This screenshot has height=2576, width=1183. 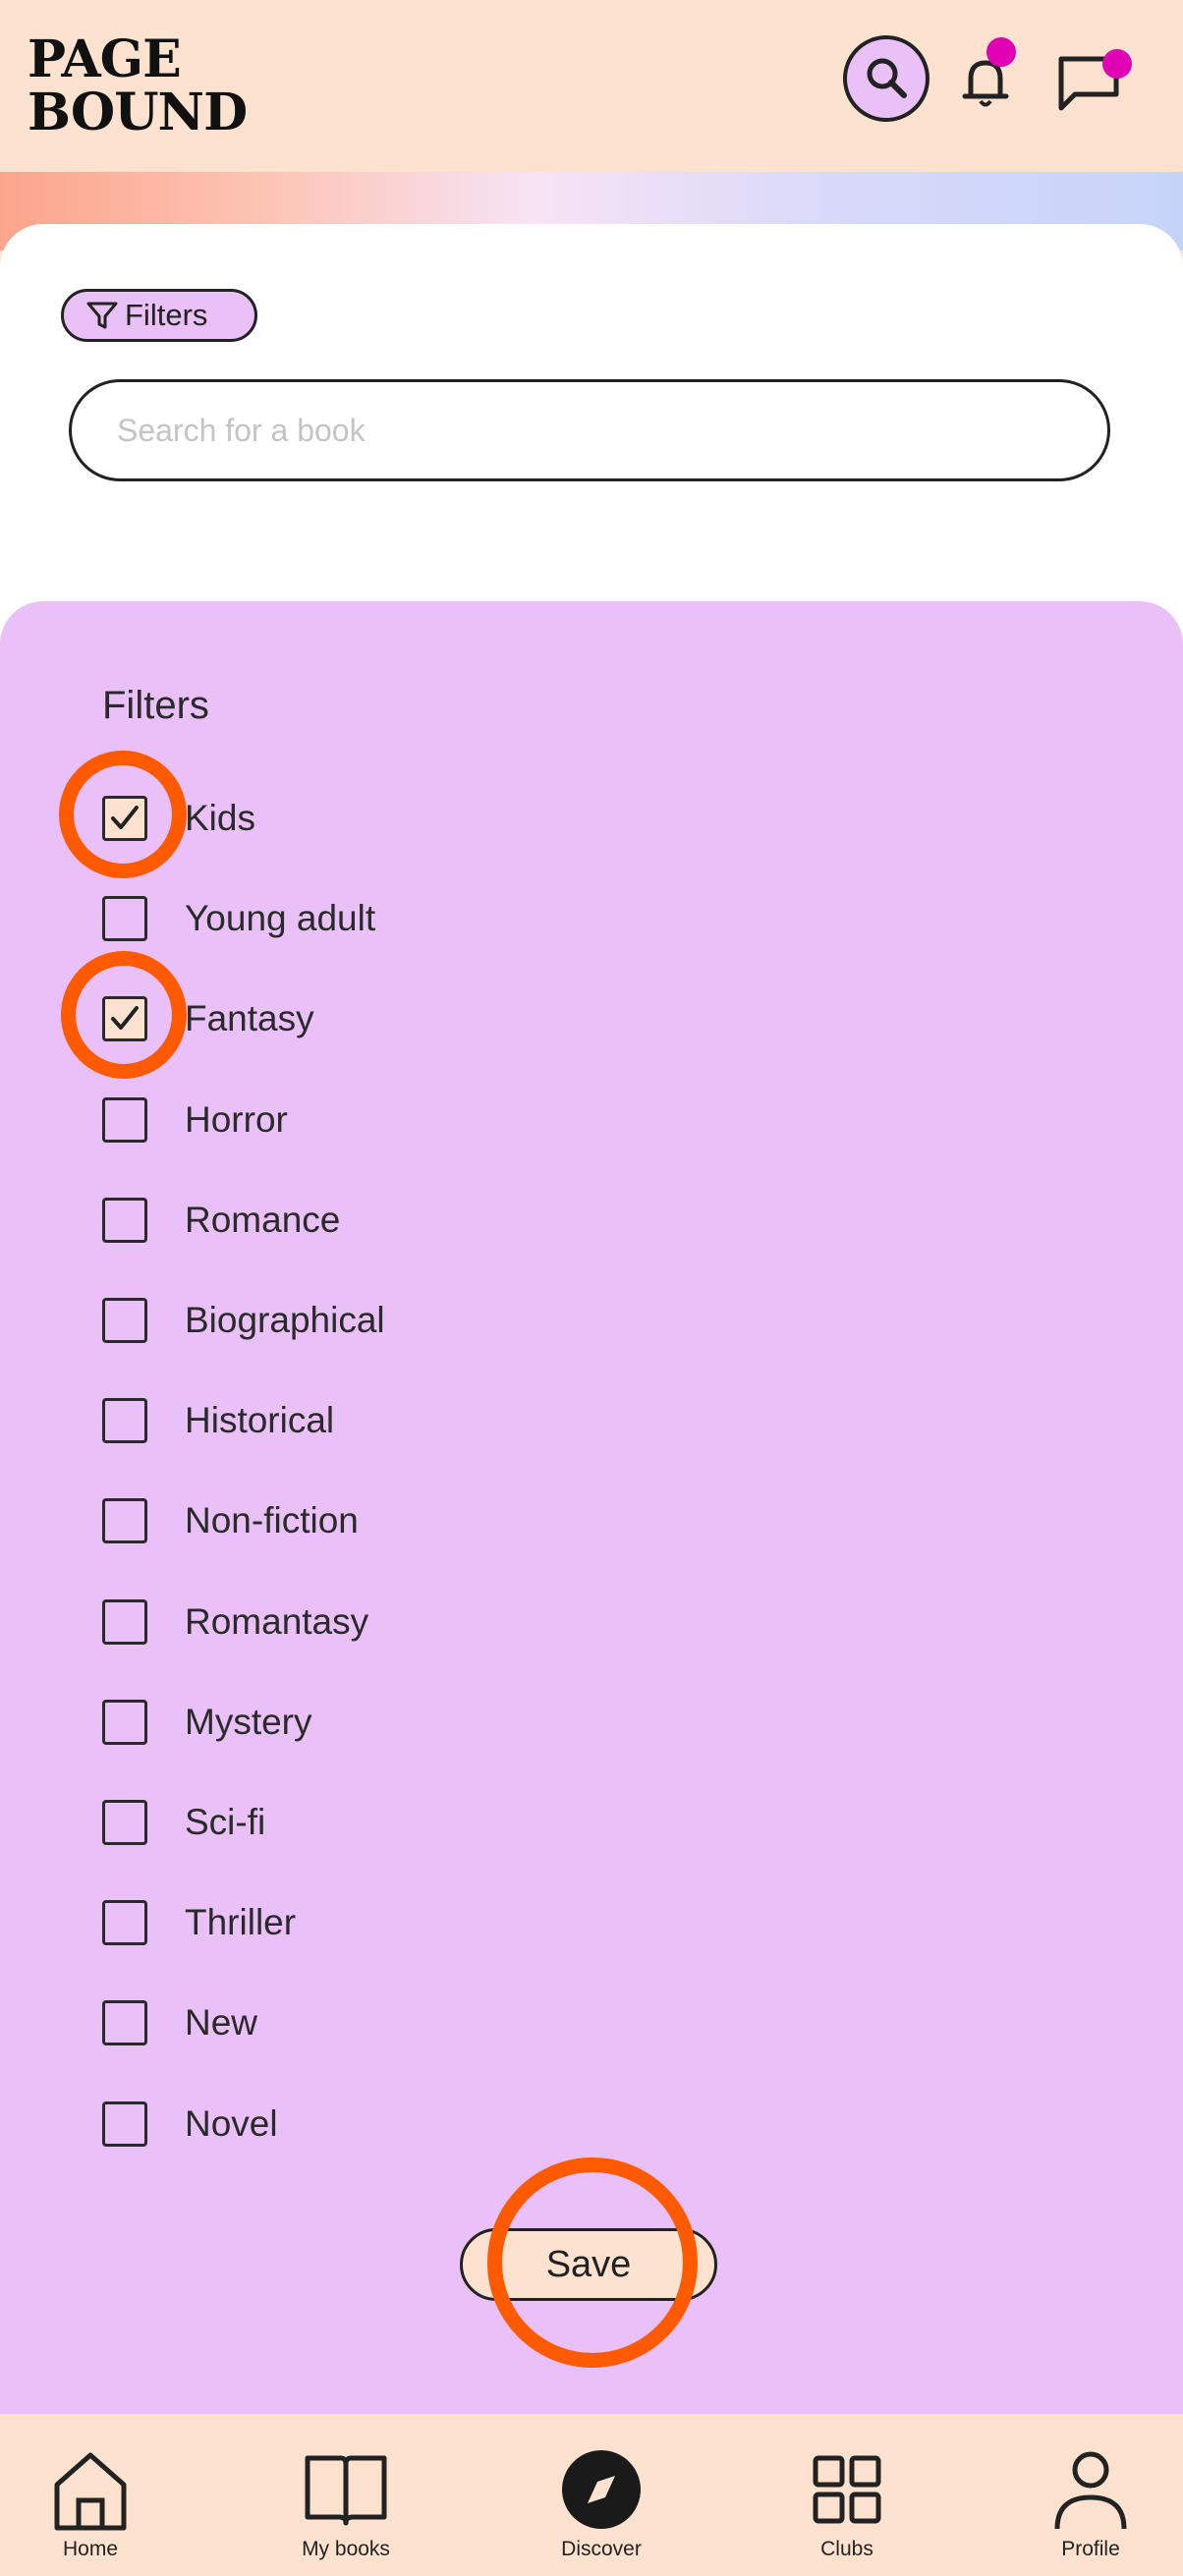 What do you see at coordinates (105, 59) in the screenshot?
I see `logo-line-1: PAGE` at bounding box center [105, 59].